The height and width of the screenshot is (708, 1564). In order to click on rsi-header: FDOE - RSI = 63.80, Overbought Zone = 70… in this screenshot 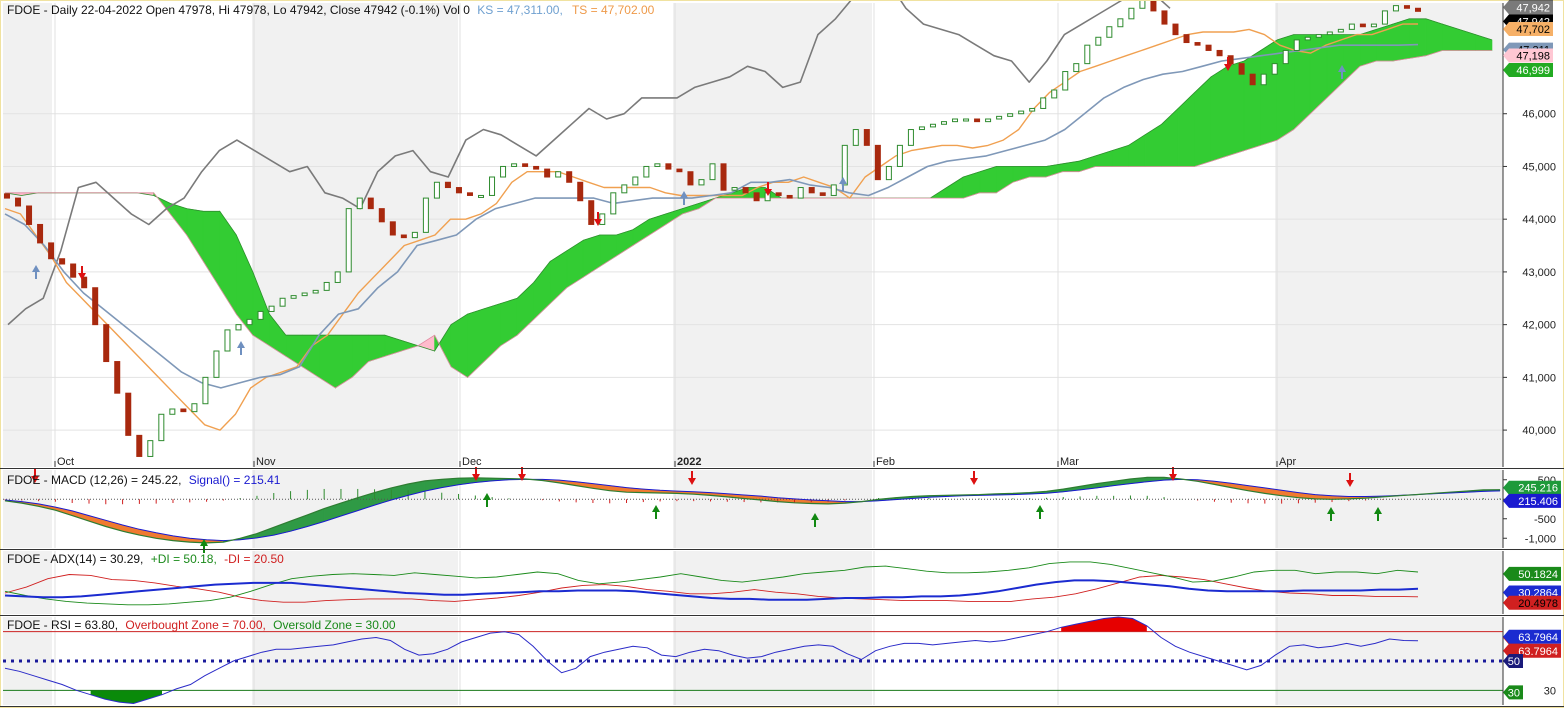, I will do `click(201, 625)`.